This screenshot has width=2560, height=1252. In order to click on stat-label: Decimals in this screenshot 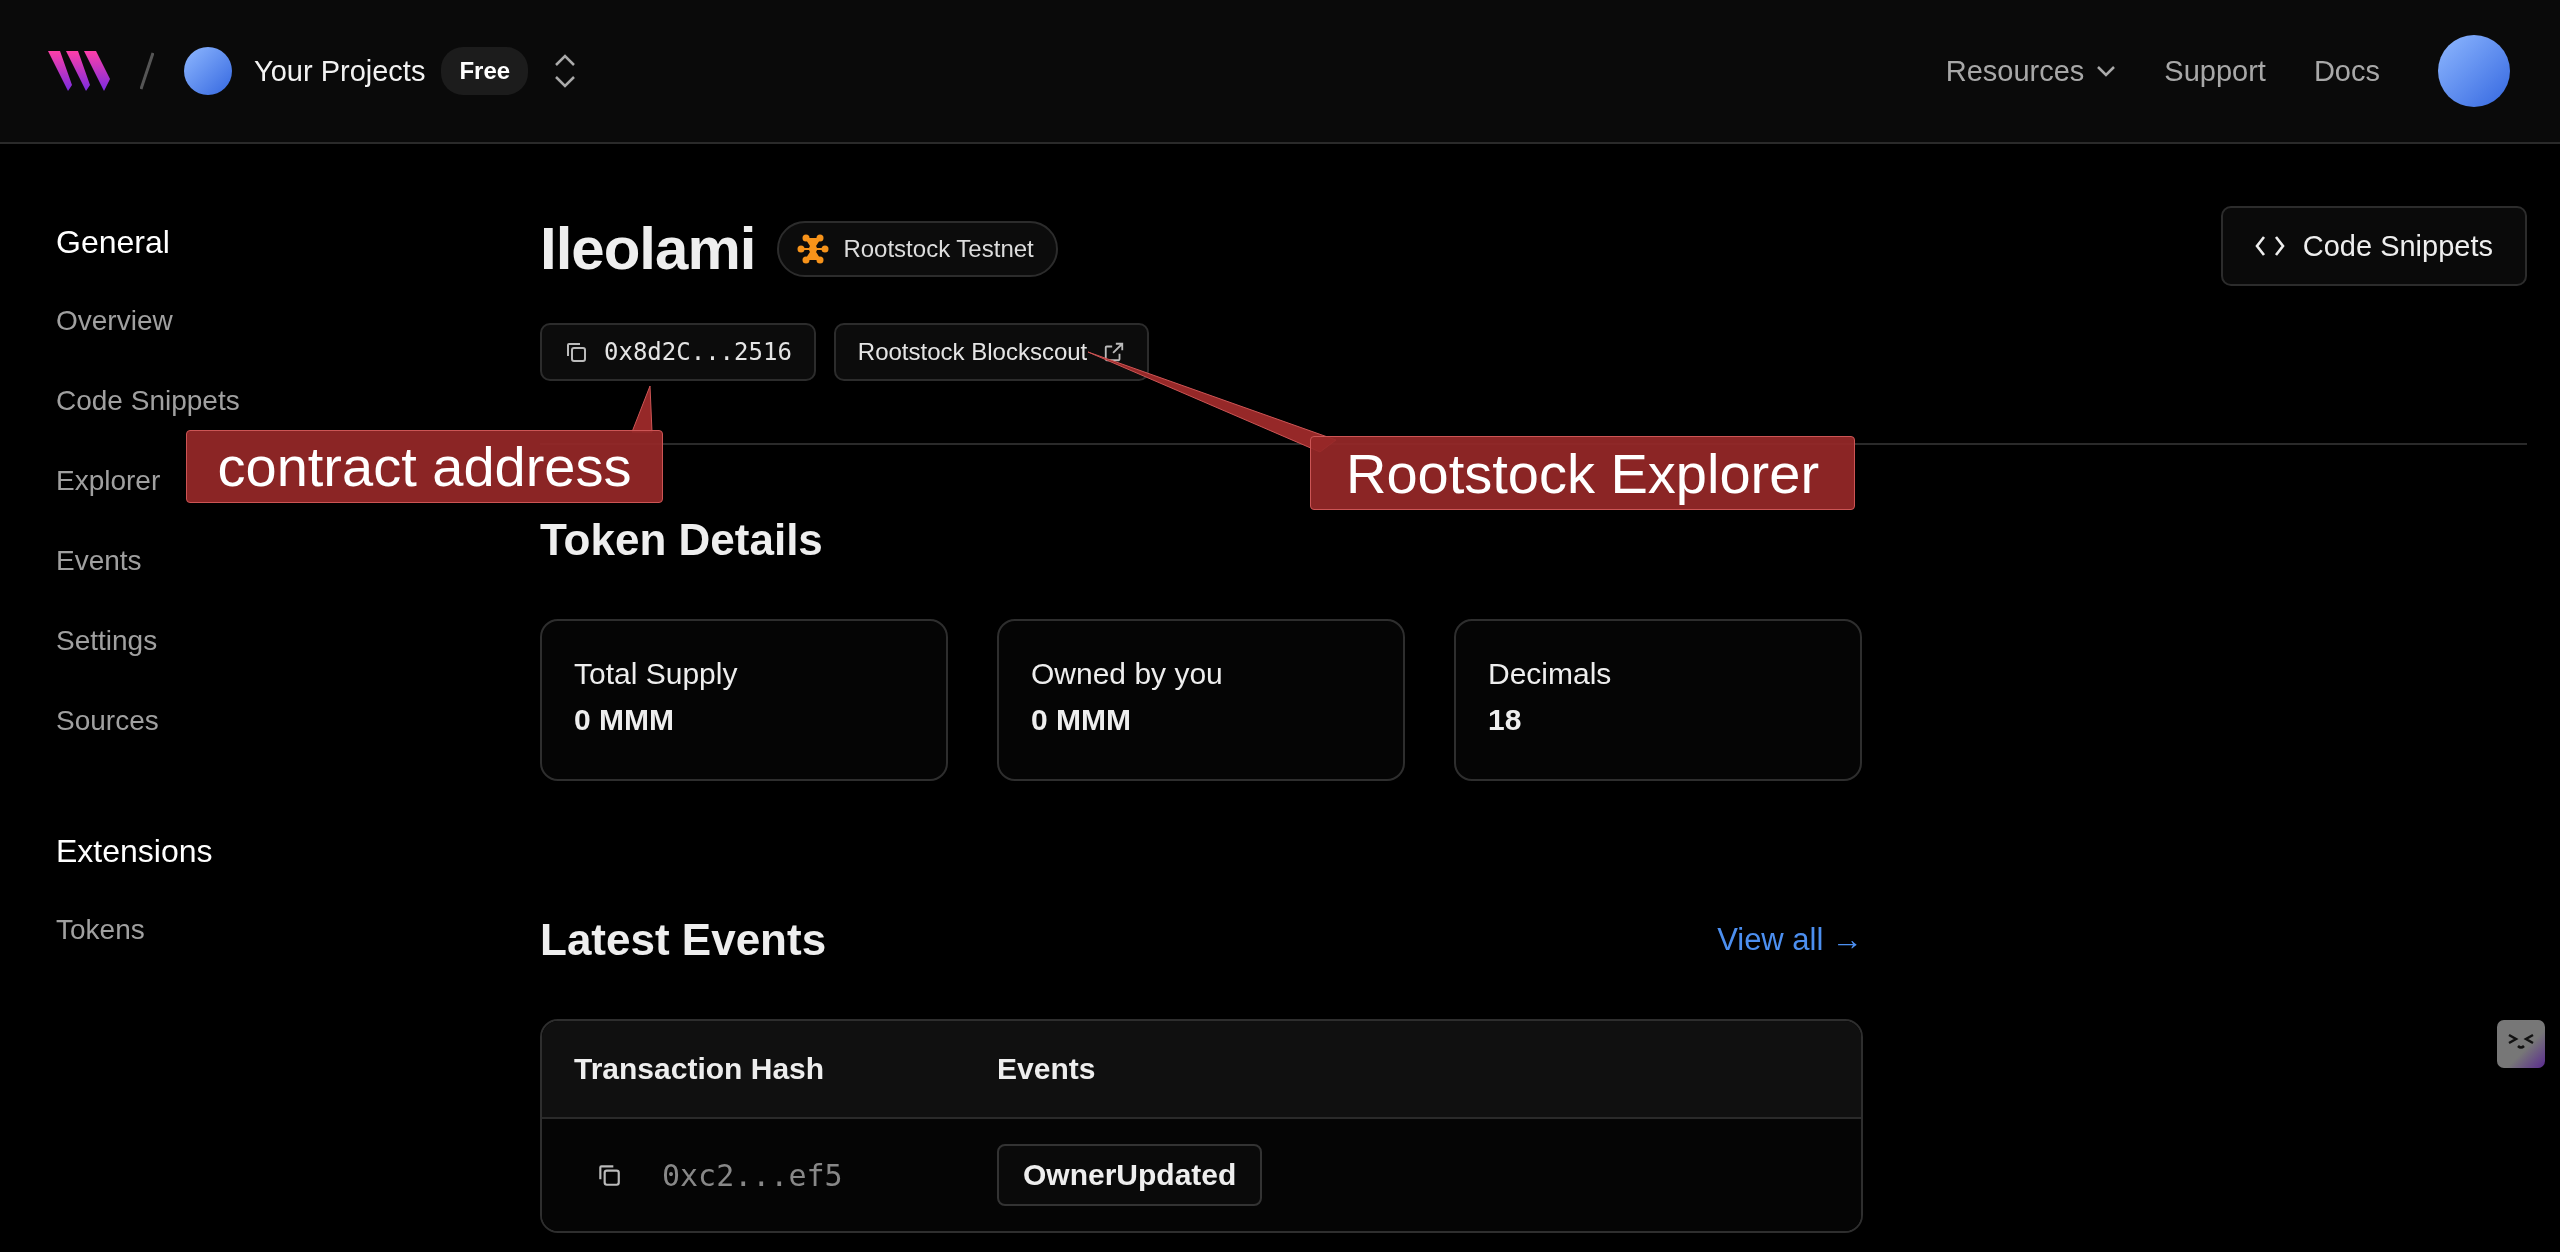, I will do `click(1550, 674)`.